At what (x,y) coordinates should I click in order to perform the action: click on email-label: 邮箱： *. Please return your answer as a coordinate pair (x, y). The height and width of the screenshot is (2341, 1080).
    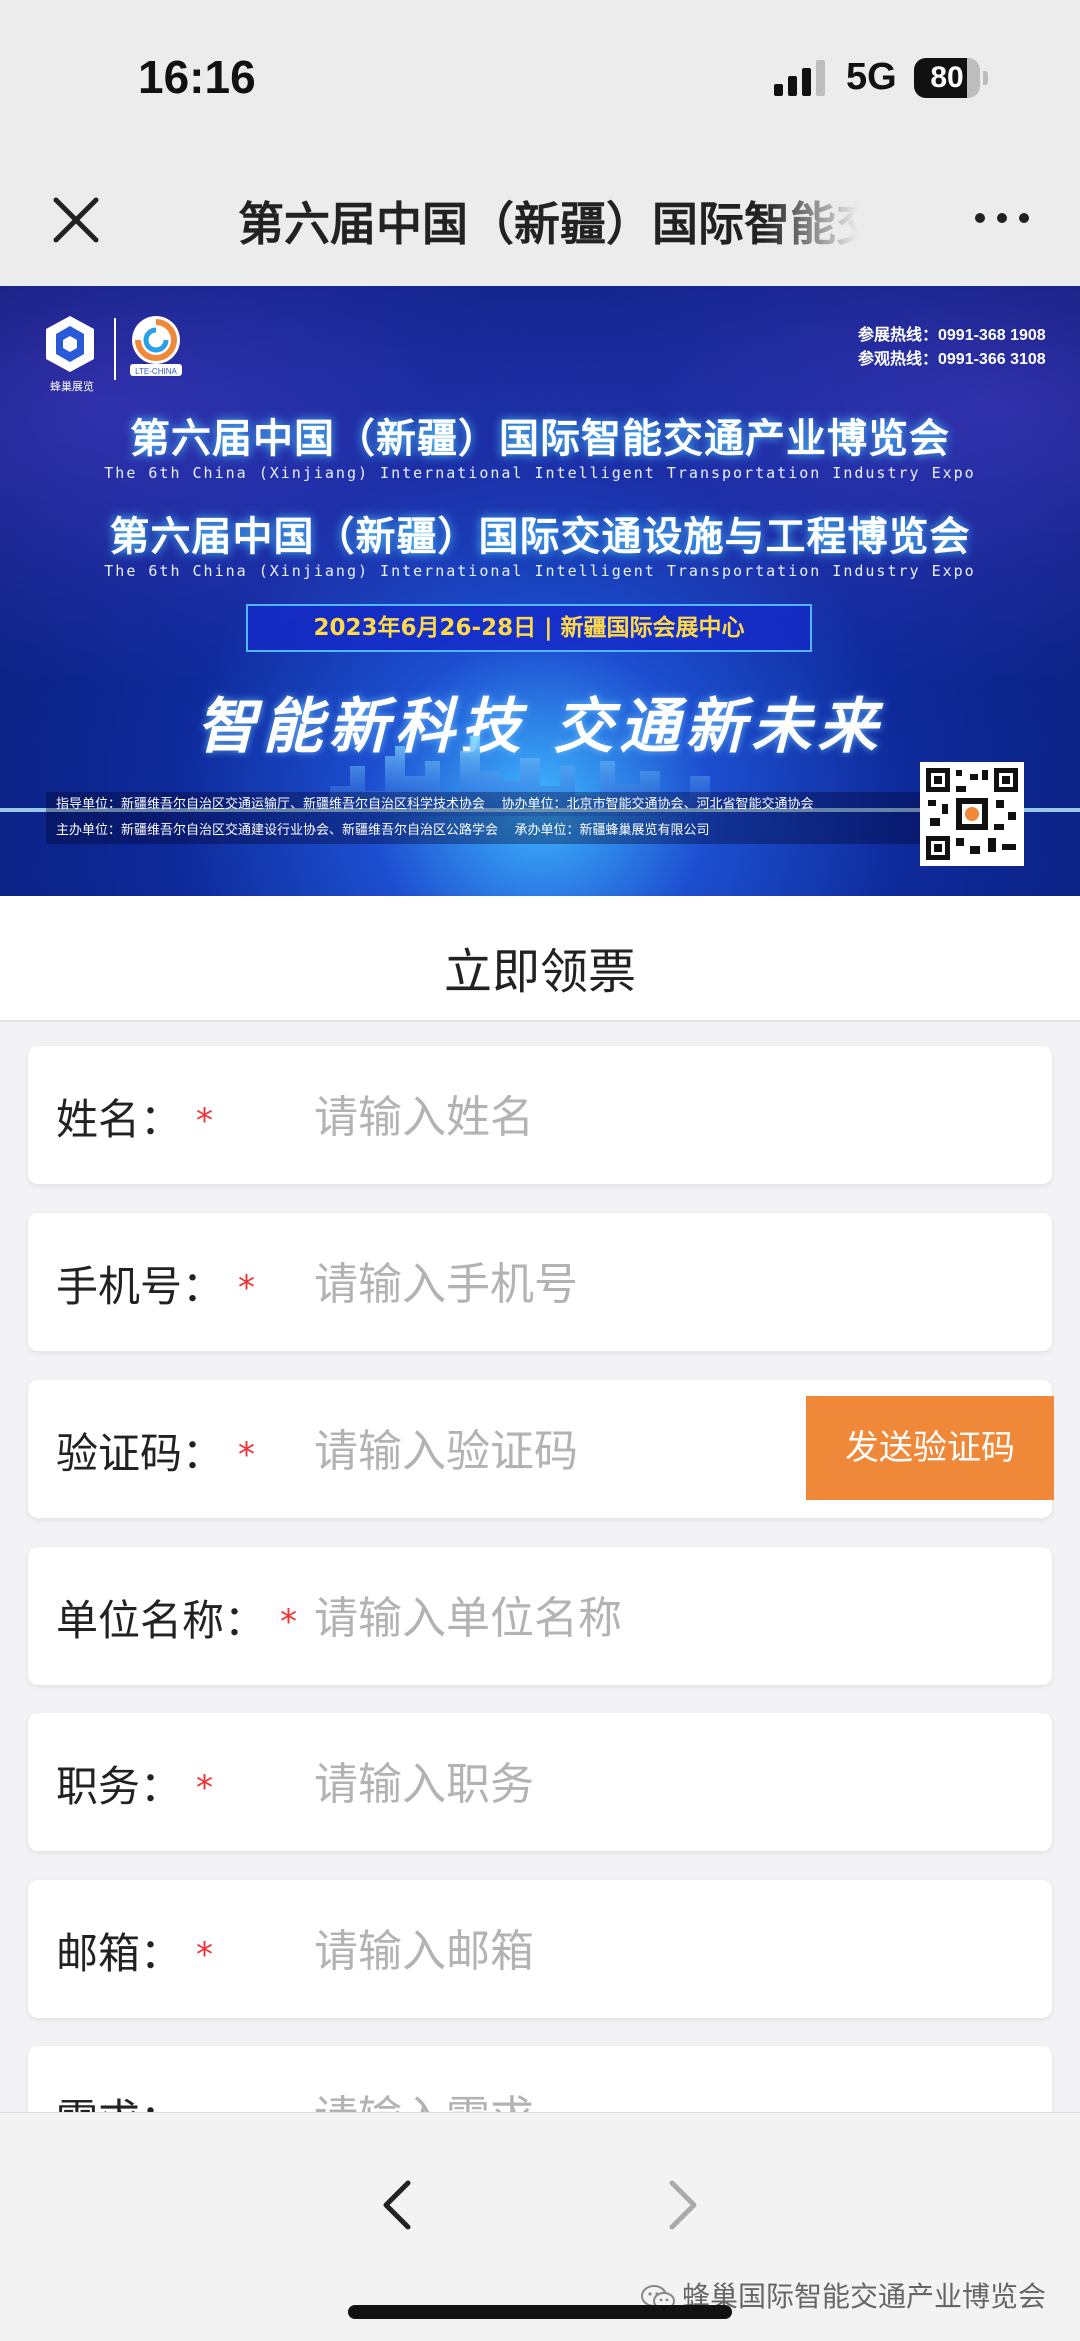
    Looking at the image, I should click on (135, 1953).